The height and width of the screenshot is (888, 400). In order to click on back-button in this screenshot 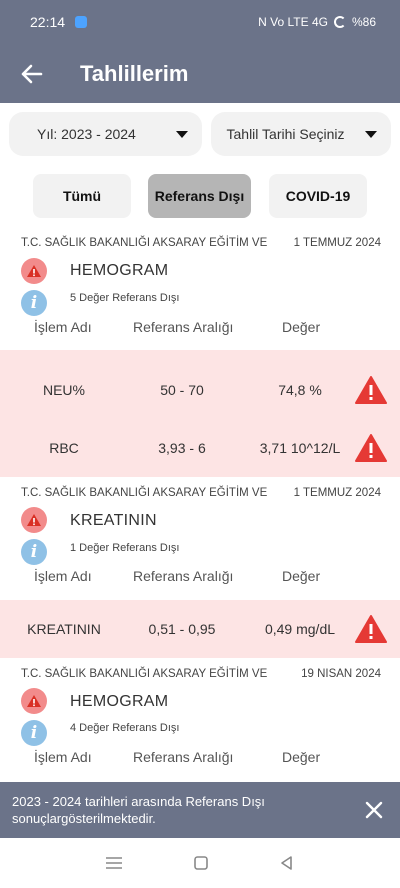, I will do `click(32, 73)`.